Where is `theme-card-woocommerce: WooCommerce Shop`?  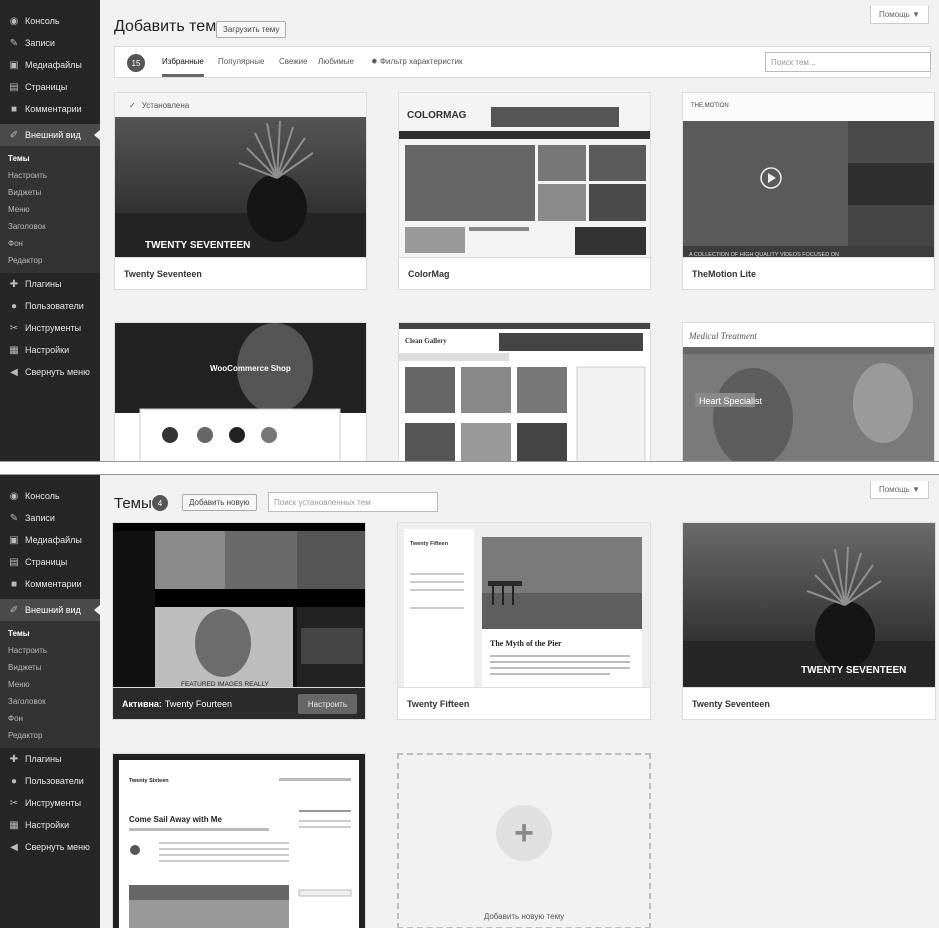 theme-card-woocommerce: WooCommerce Shop is located at coordinates (240, 391).